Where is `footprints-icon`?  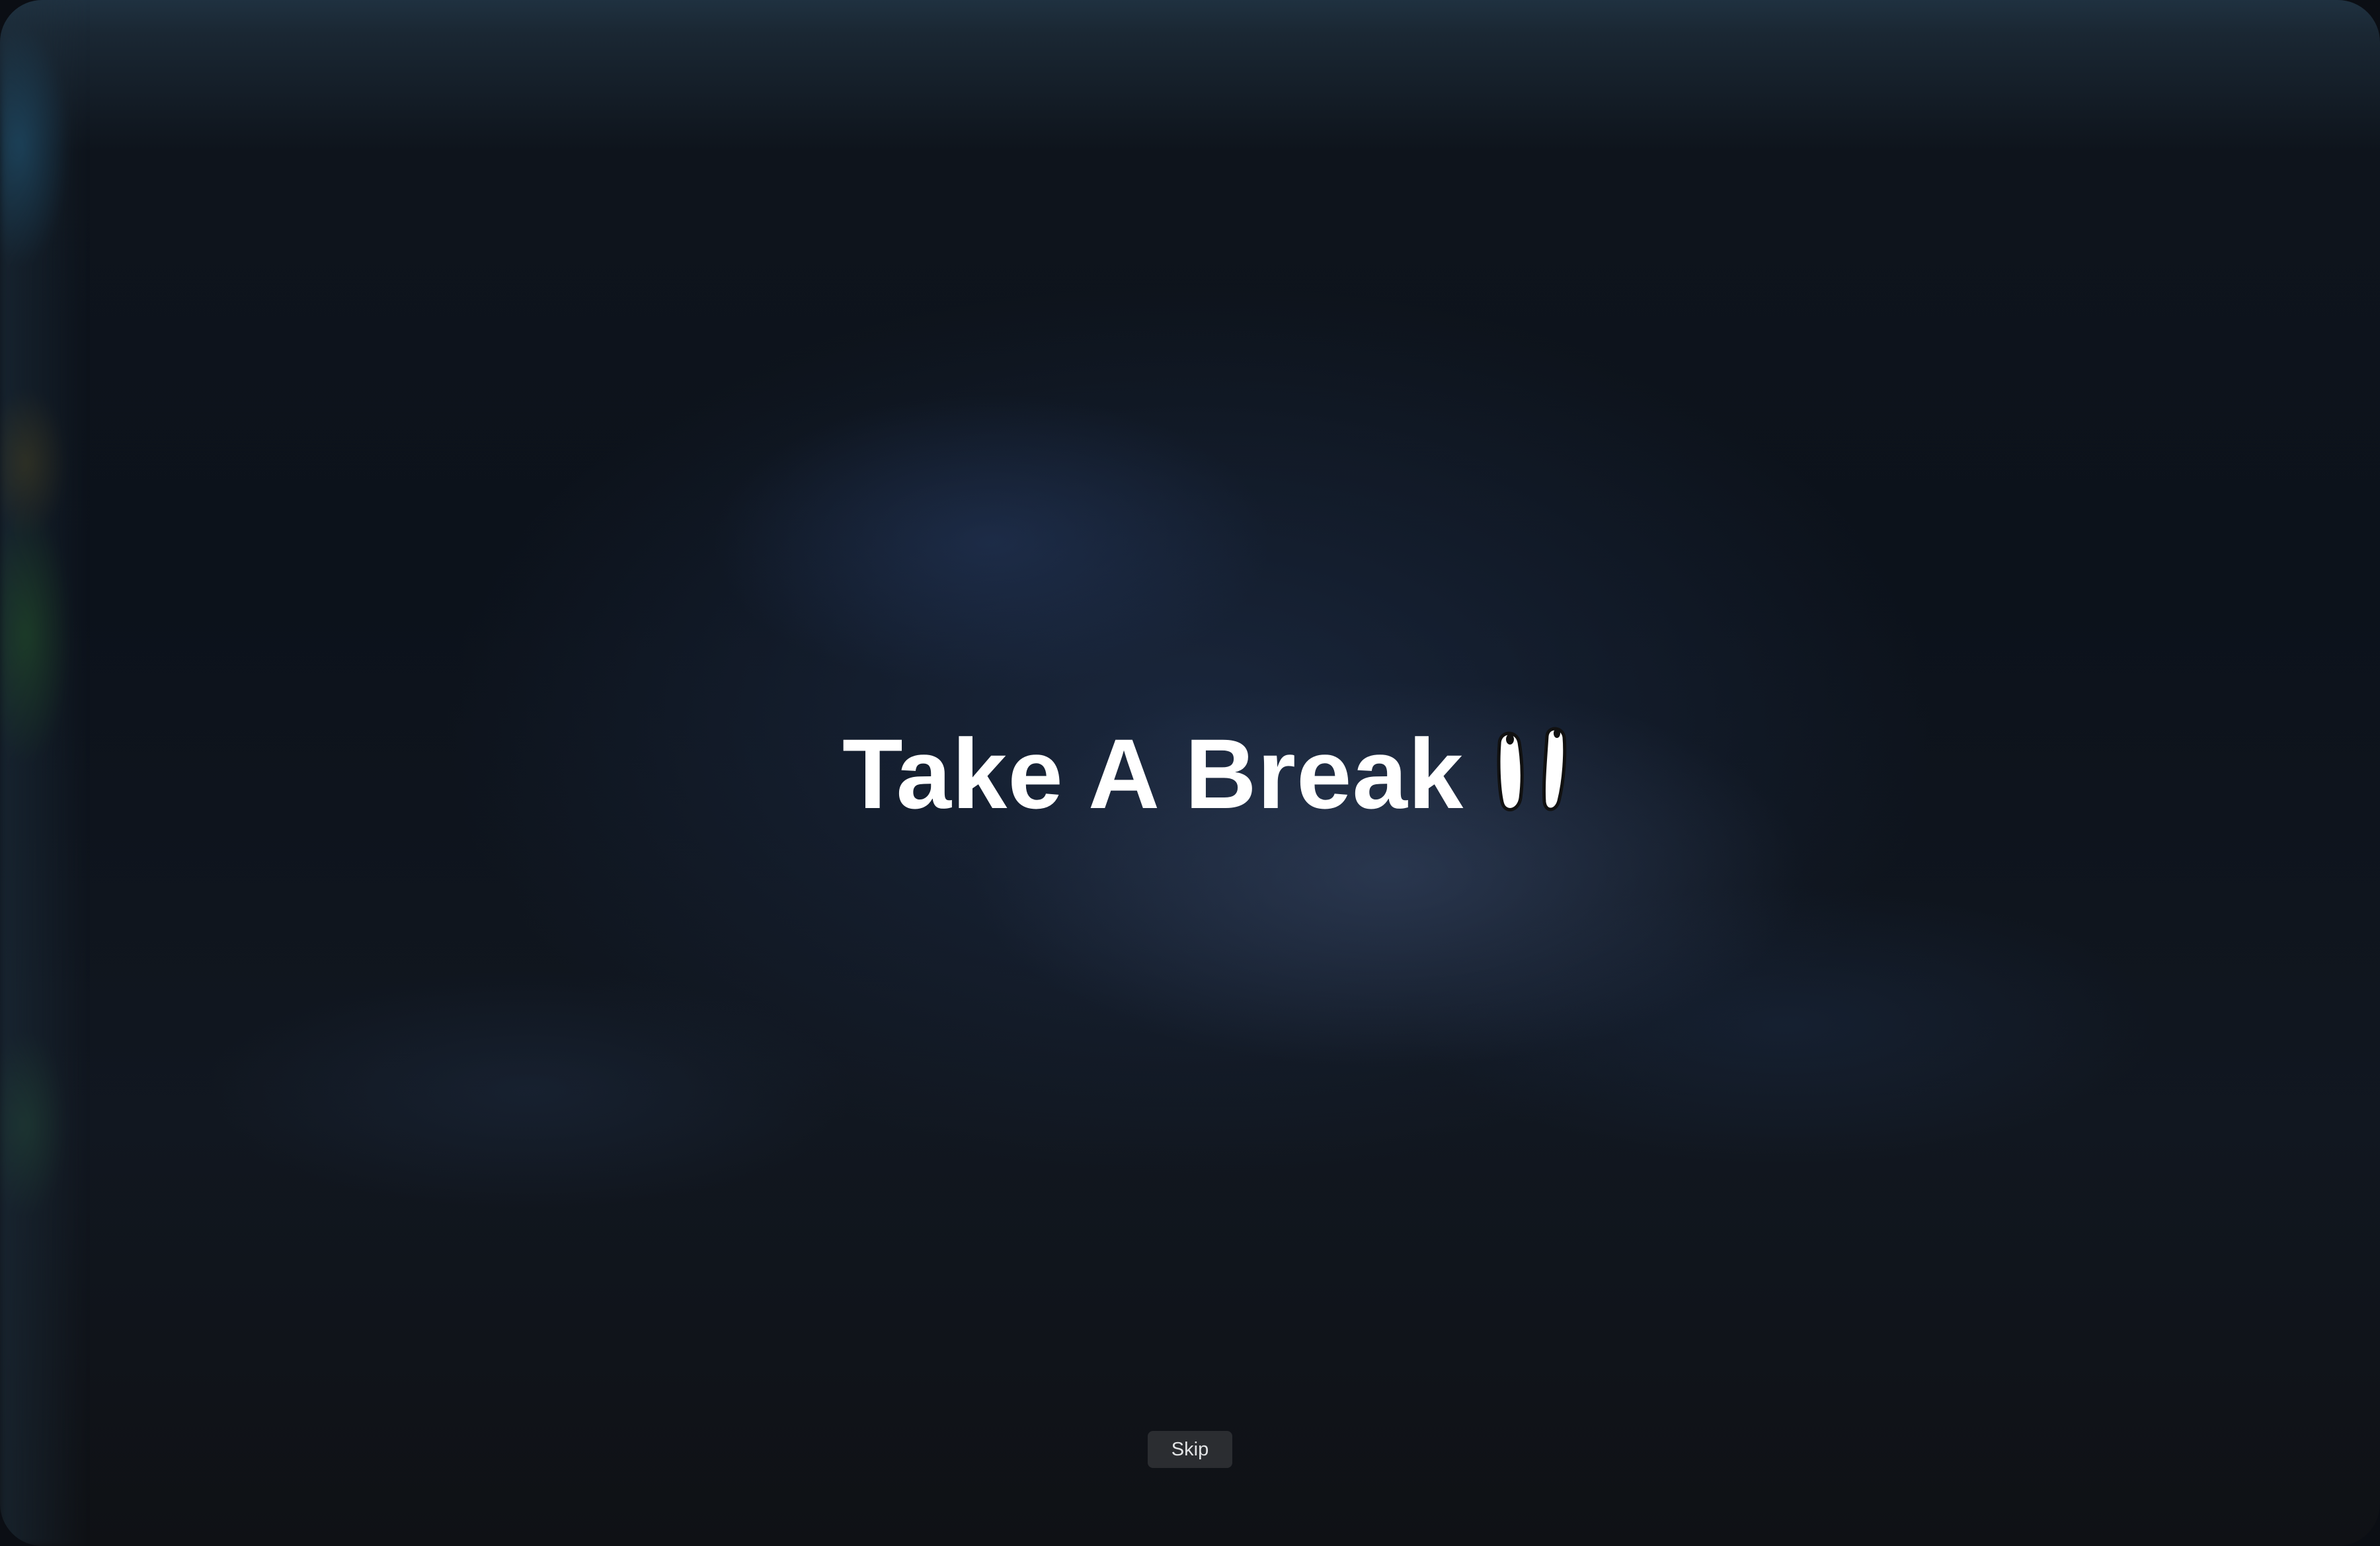
footprints-icon is located at coordinates (1532, 769).